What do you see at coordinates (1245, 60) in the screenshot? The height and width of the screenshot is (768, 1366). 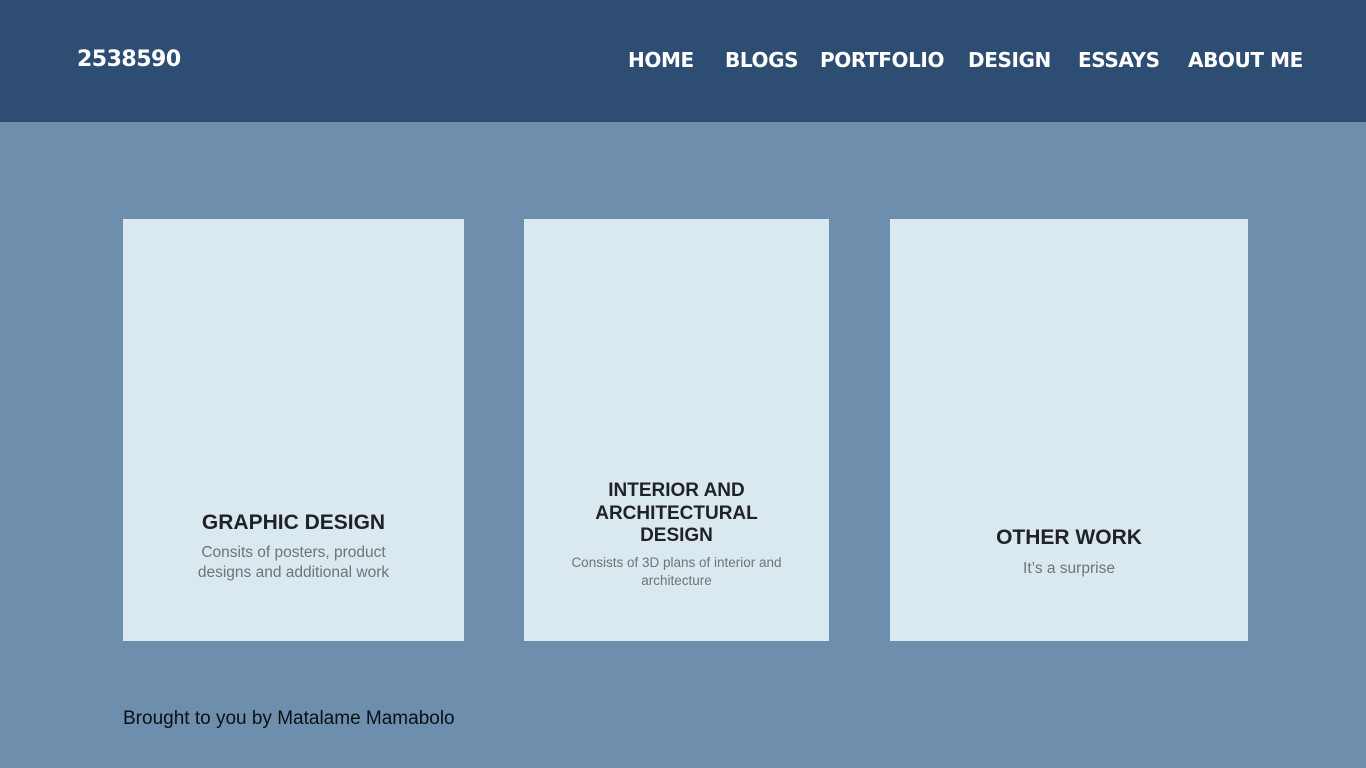 I see `nav-about-me-link: ABOUT ME` at bounding box center [1245, 60].